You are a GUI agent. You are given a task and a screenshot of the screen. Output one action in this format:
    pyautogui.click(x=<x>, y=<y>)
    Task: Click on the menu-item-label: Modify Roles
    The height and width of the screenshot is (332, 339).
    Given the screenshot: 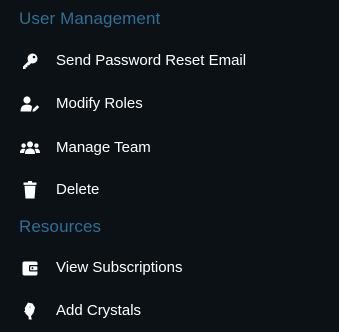 What is the action you would take?
    pyautogui.click(x=99, y=103)
    